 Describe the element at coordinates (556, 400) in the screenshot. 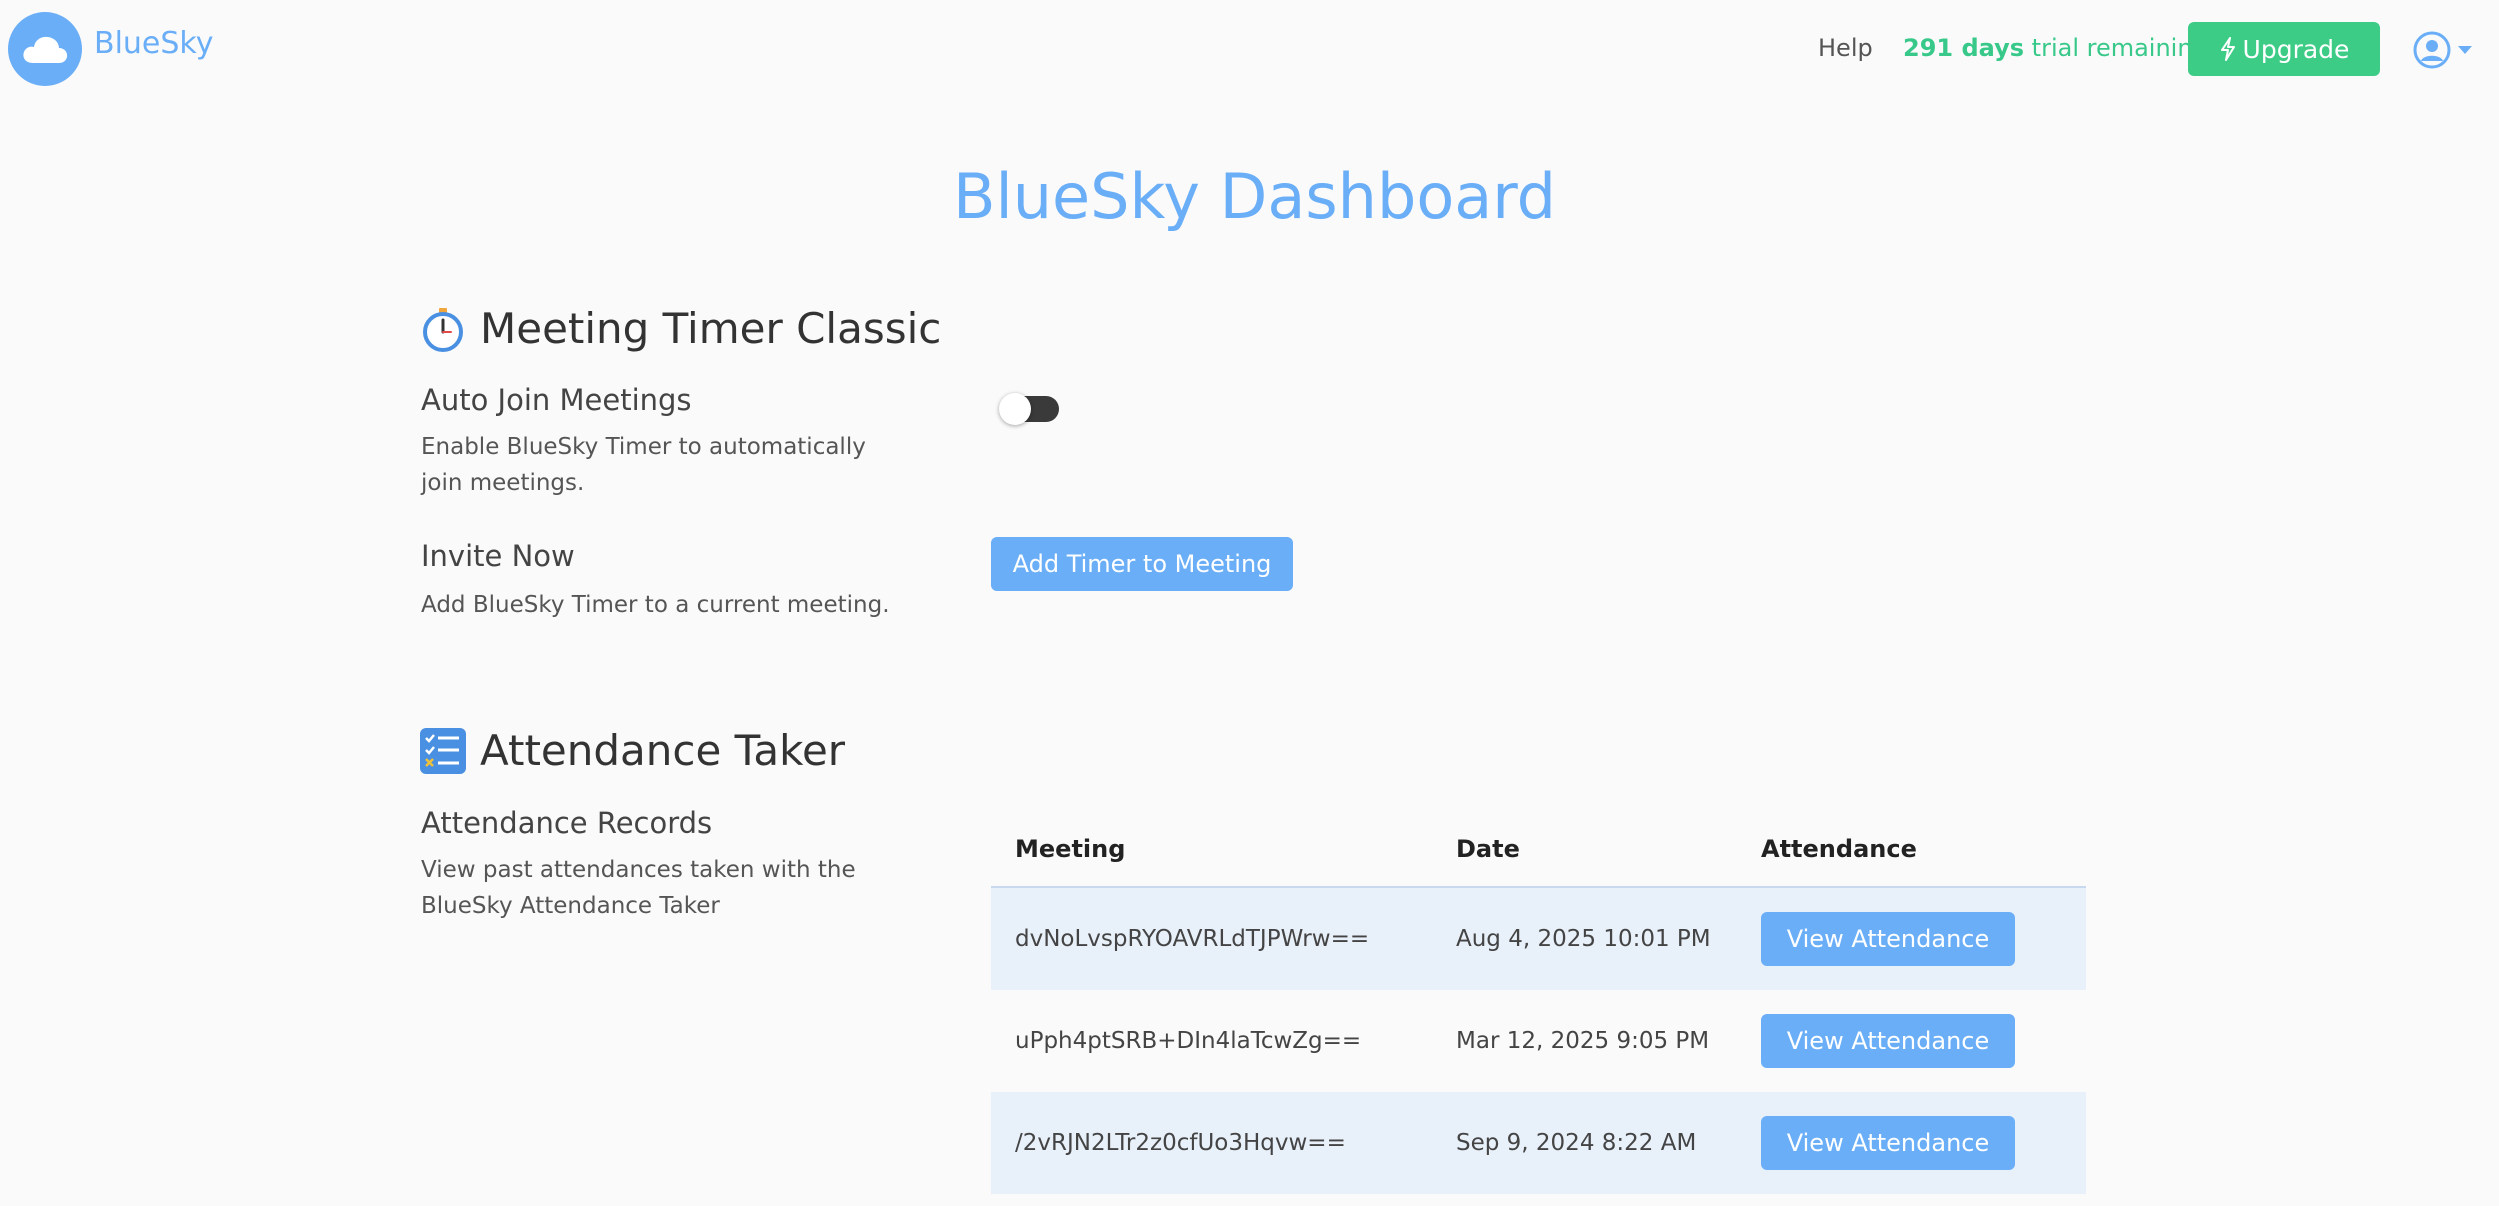

I see `auto-join-title: Auto Join Meetings` at that location.